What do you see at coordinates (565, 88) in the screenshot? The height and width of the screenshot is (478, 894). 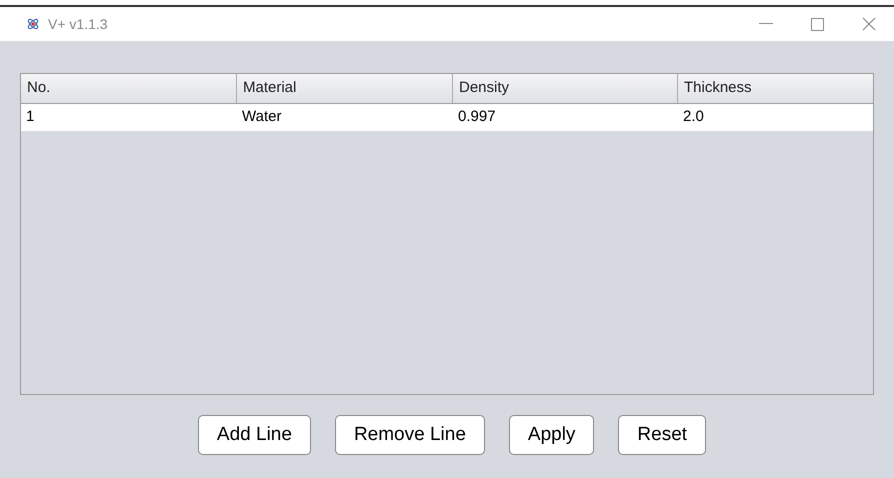 I see `column-header: Density` at bounding box center [565, 88].